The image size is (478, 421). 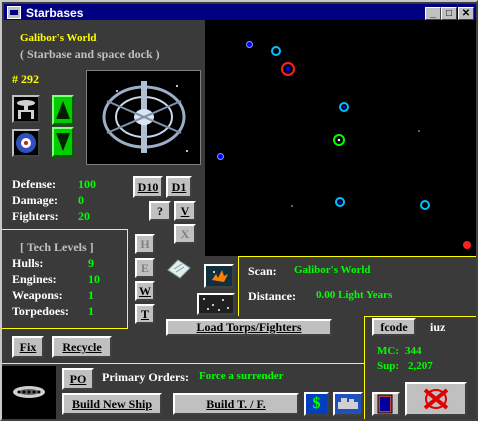 I want to click on v-button: V, so click(x=185, y=211).